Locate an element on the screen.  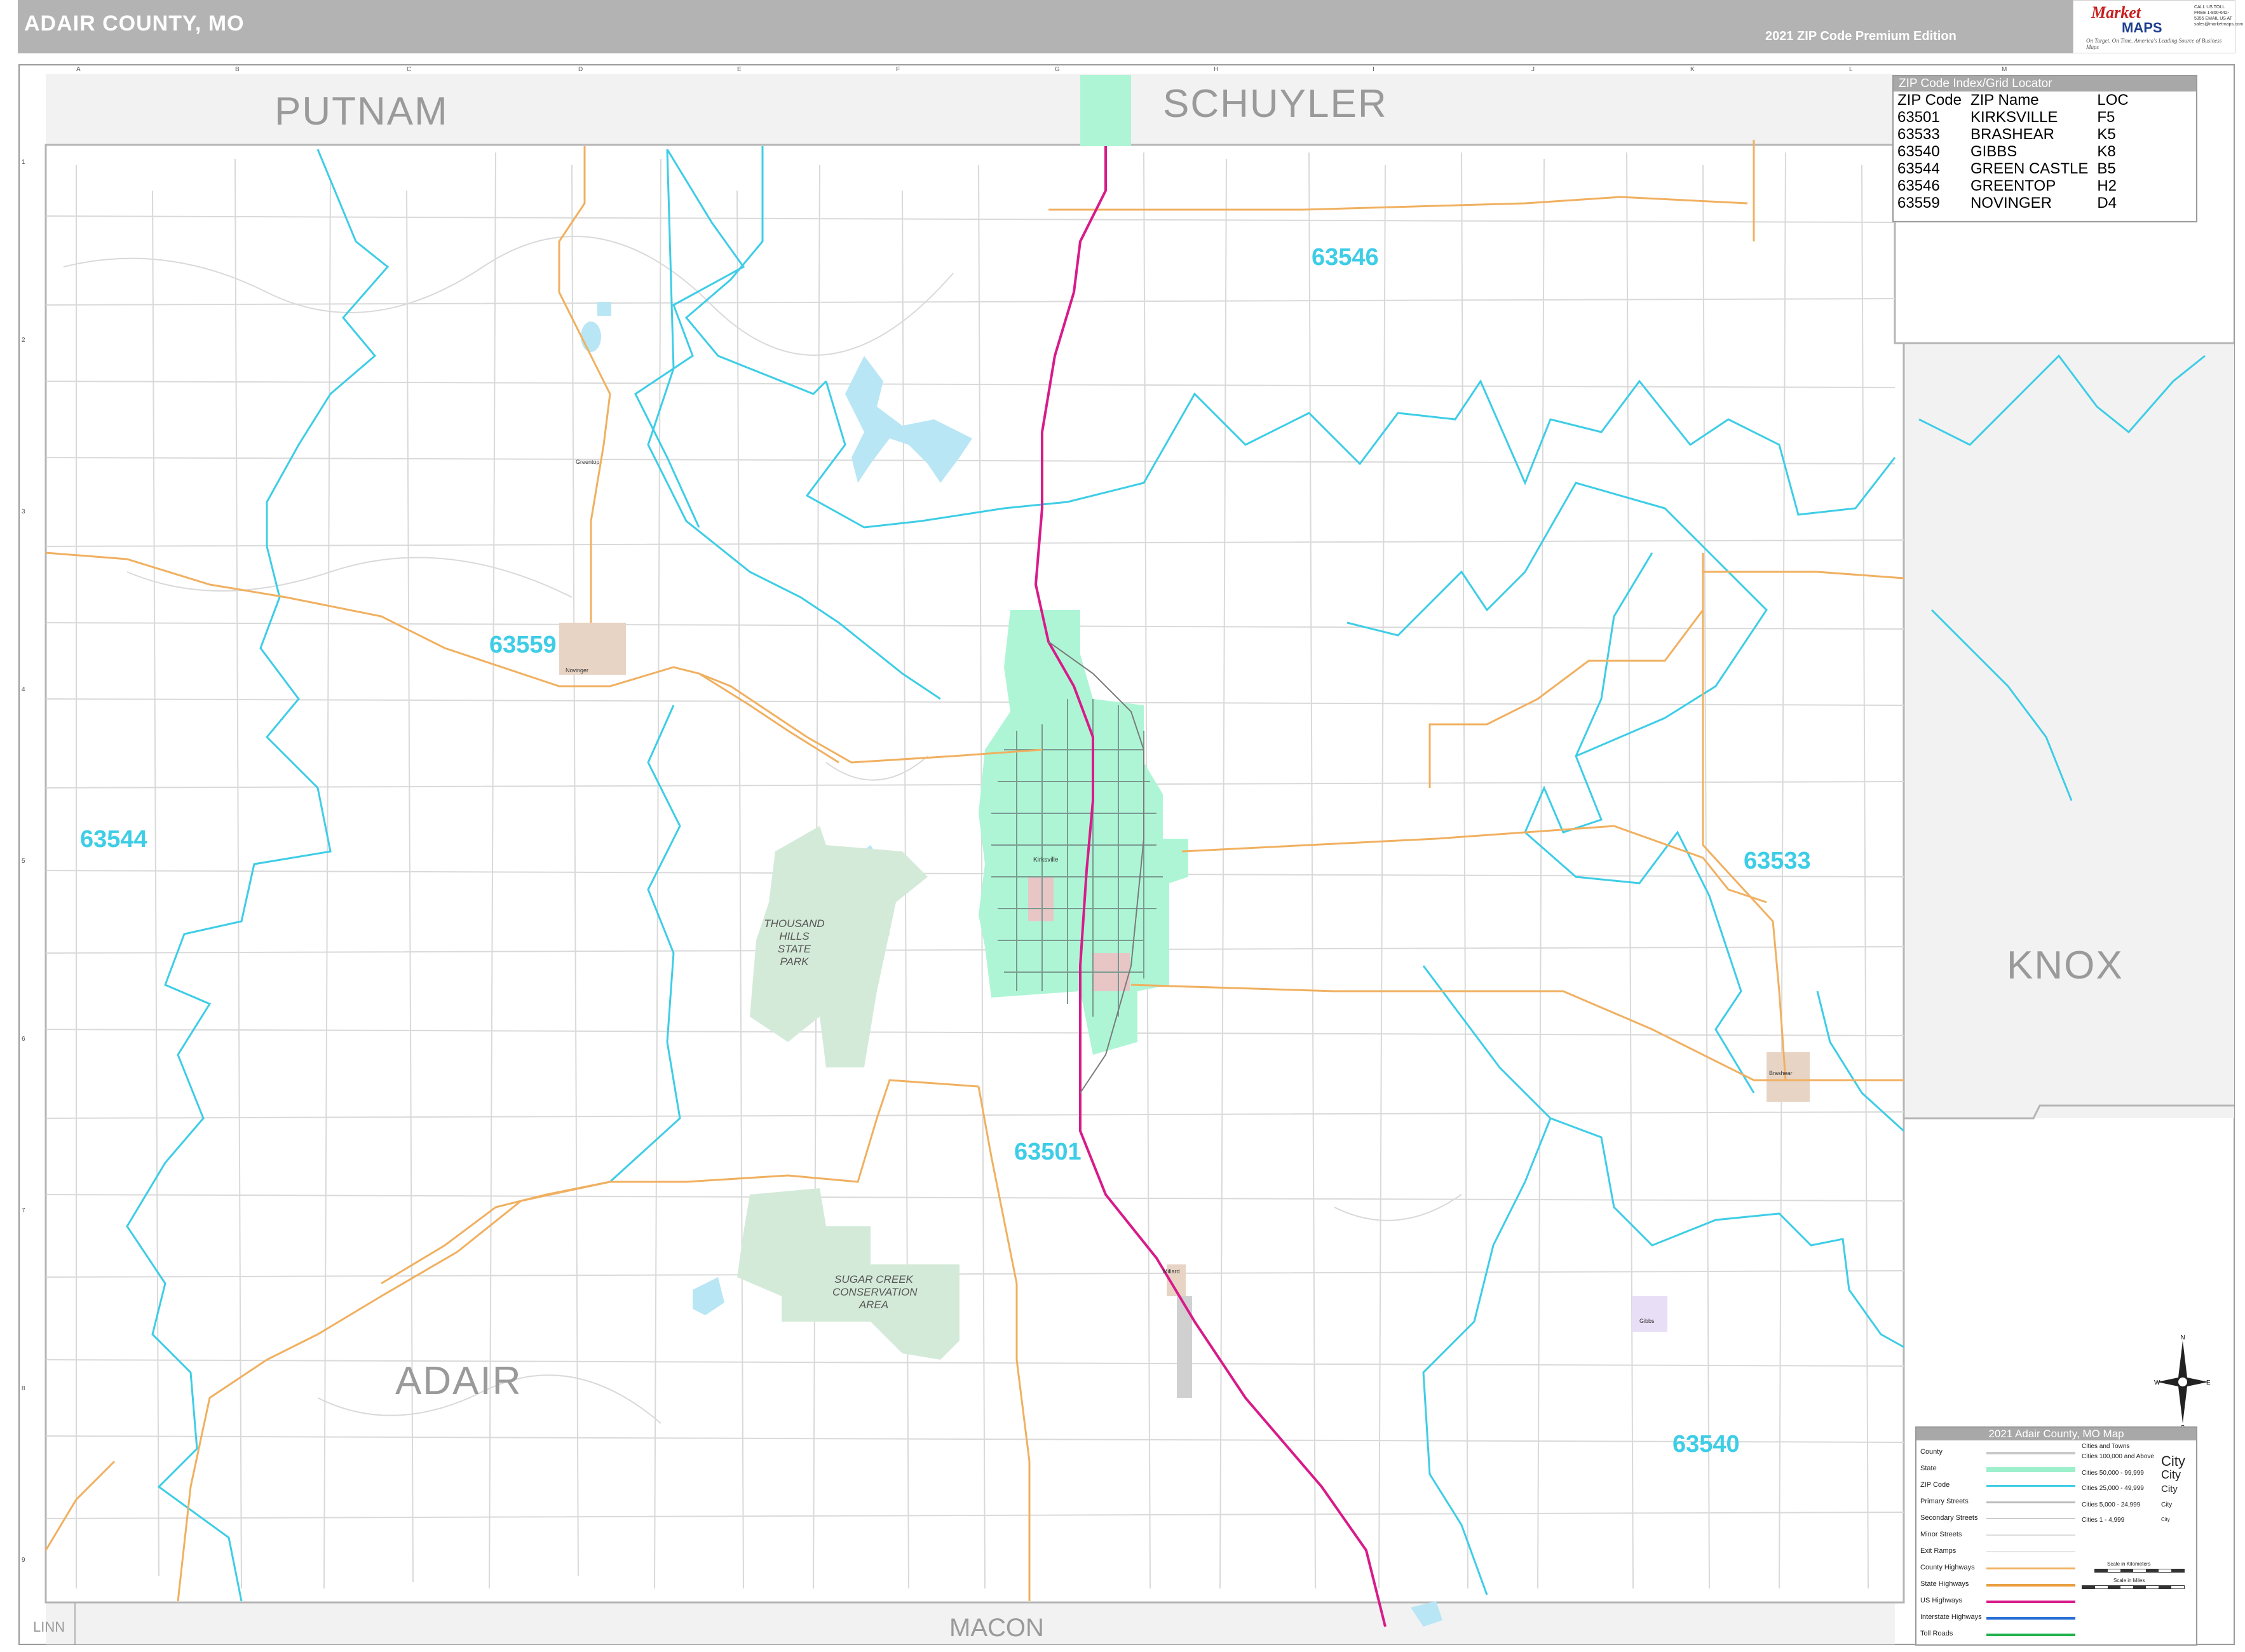
legend-item-primary: Primary Streets is located at coordinates (1944, 1502).